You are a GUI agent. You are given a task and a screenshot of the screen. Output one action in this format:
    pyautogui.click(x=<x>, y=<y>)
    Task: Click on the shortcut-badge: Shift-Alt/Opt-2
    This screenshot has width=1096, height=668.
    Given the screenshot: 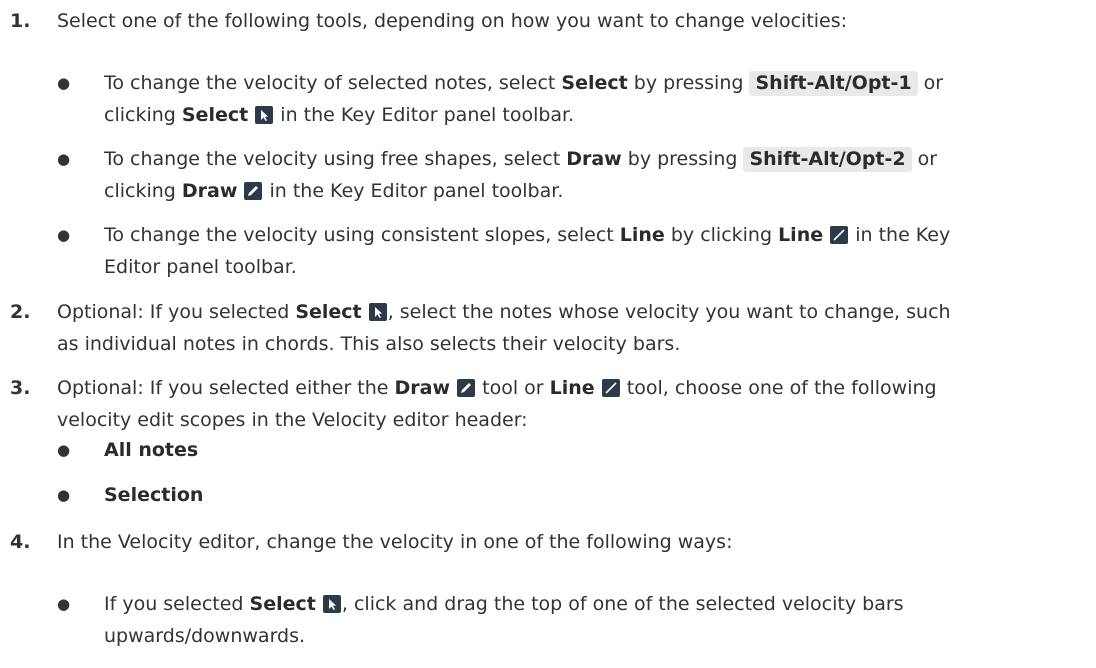 What is the action you would take?
    pyautogui.click(x=827, y=159)
    